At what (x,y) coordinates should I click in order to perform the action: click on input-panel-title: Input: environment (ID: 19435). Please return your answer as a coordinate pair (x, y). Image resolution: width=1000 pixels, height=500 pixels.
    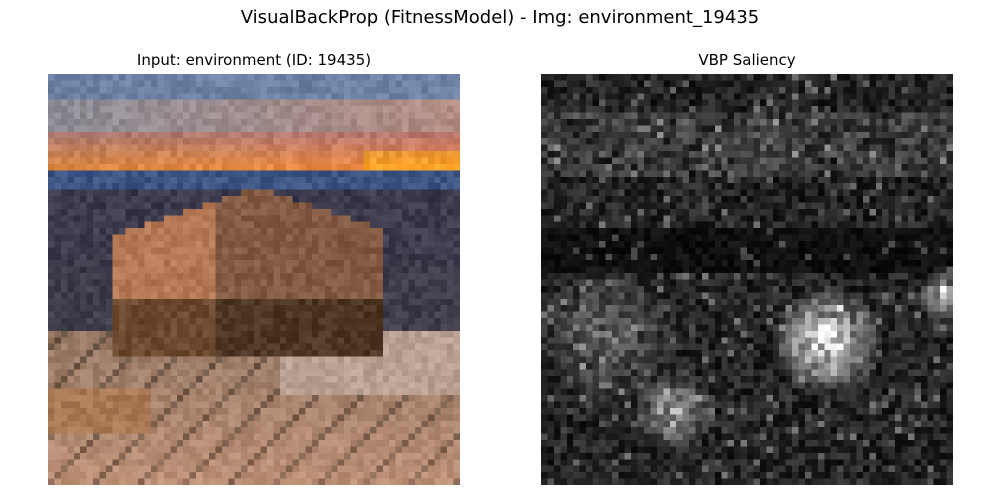
    Looking at the image, I should click on (254, 60).